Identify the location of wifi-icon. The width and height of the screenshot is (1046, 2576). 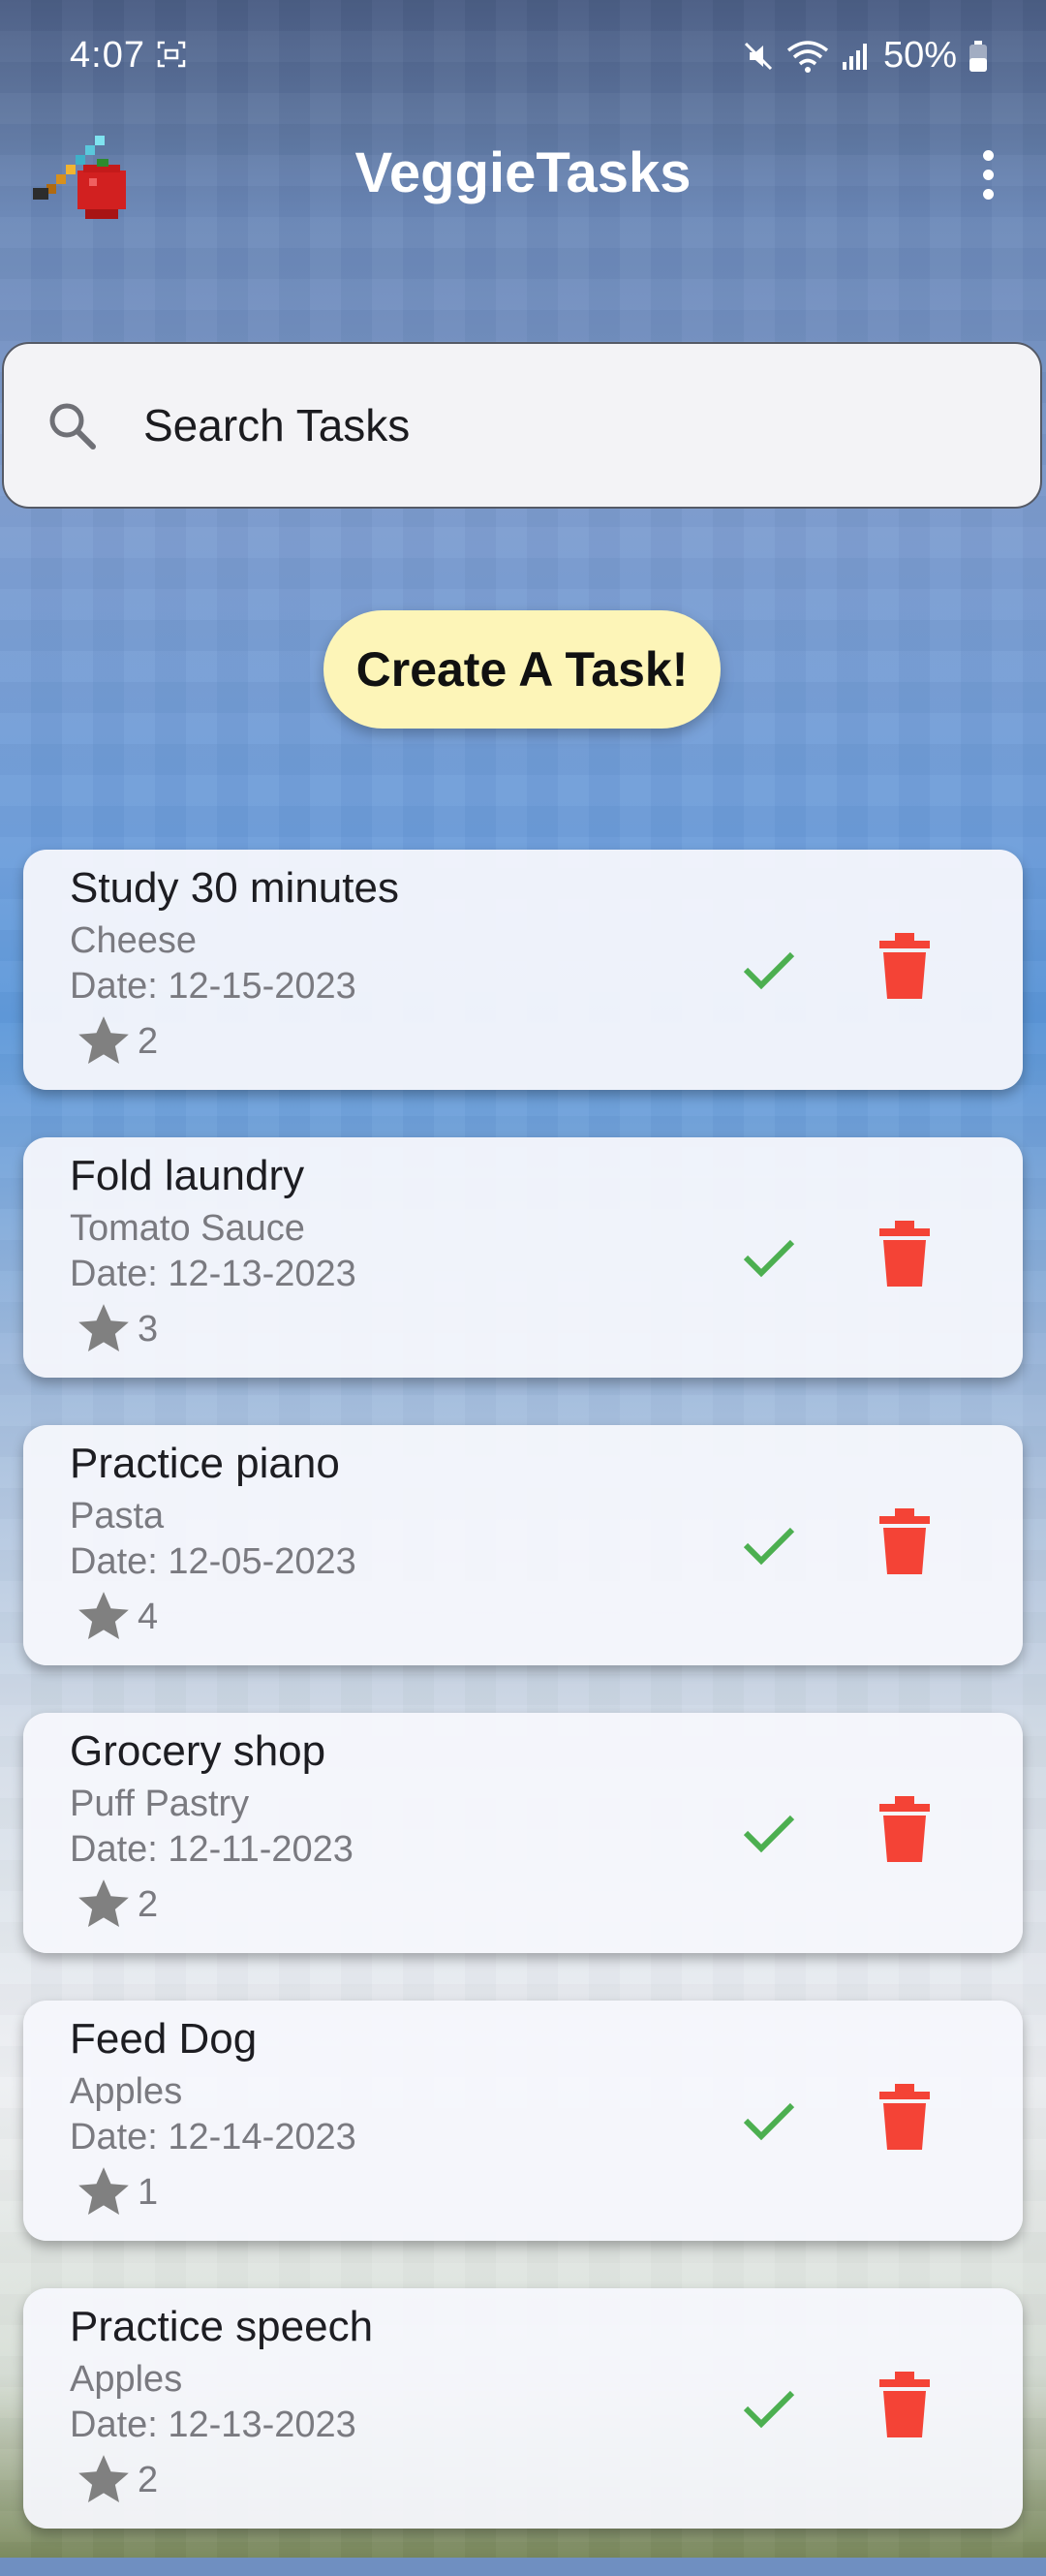
(807, 56).